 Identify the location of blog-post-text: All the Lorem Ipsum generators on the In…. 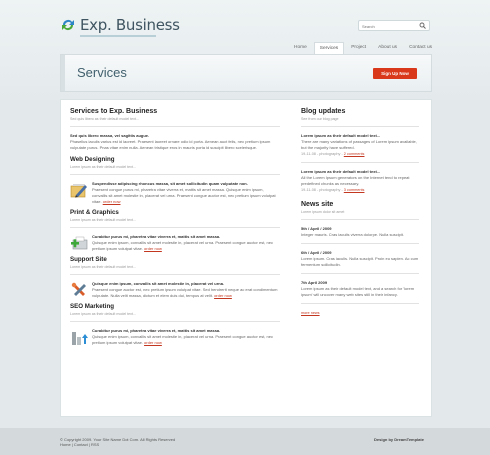
(355, 180).